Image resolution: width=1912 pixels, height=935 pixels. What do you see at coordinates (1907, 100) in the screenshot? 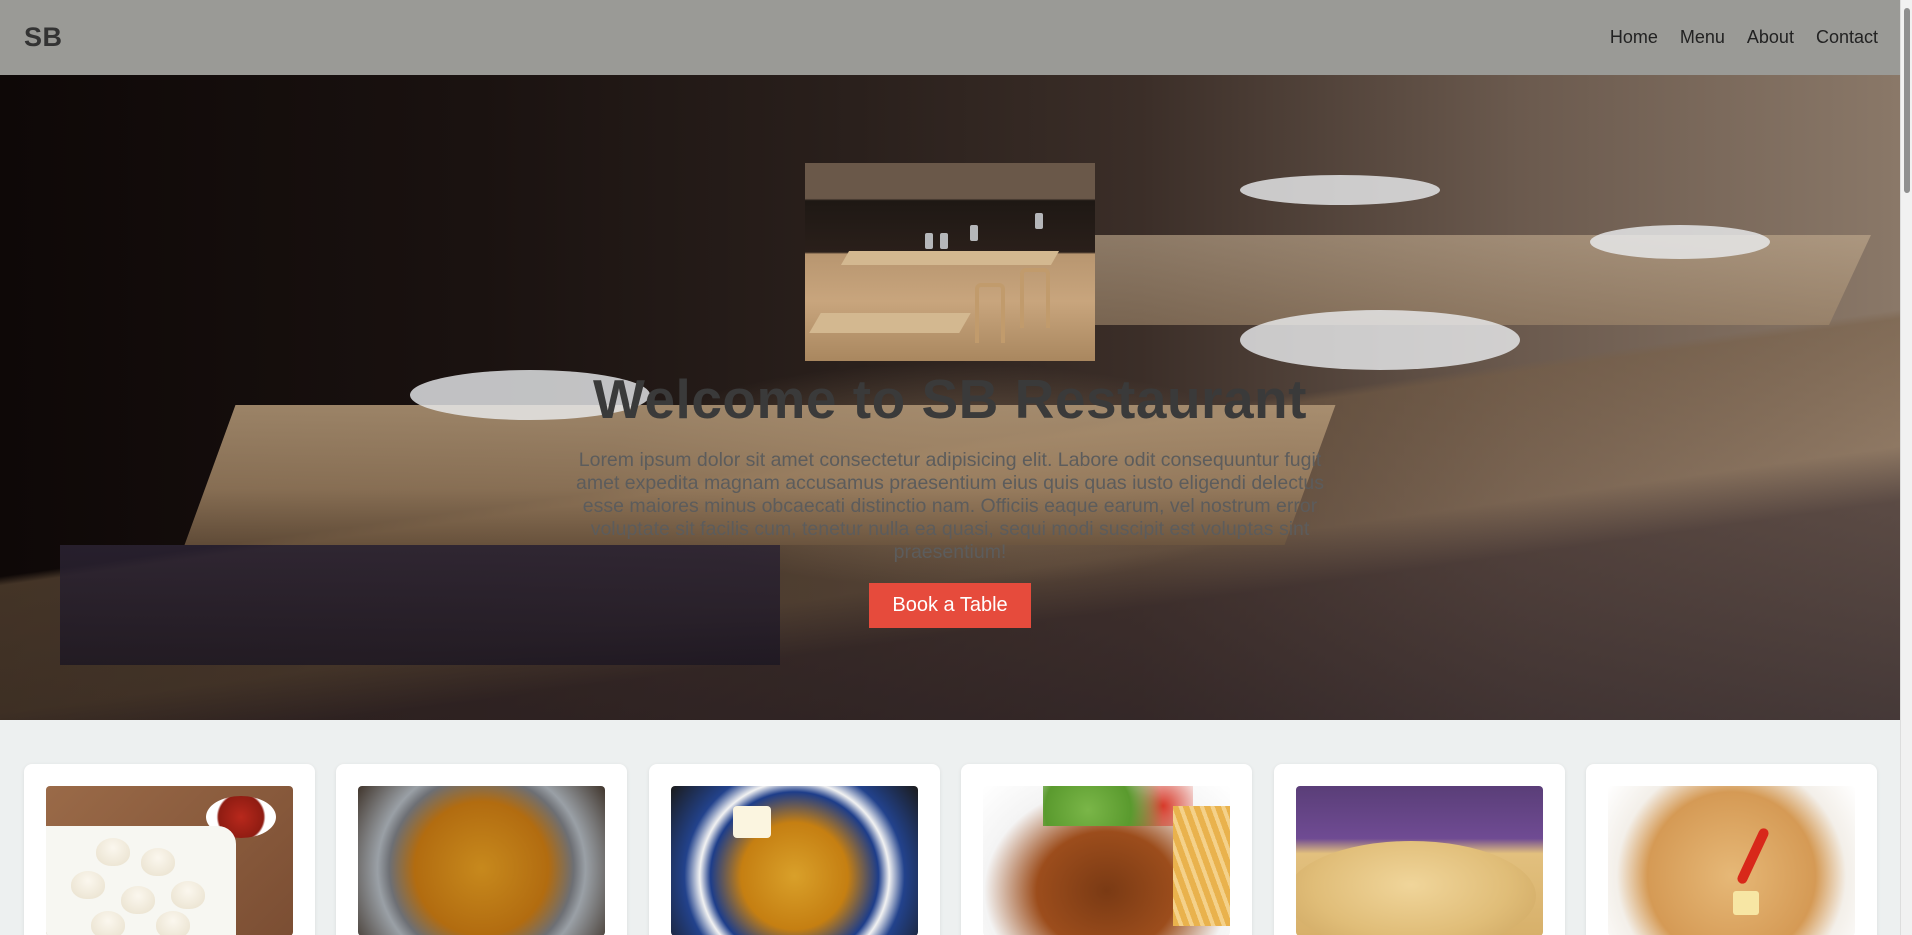
I see `scrollbar-thumb` at bounding box center [1907, 100].